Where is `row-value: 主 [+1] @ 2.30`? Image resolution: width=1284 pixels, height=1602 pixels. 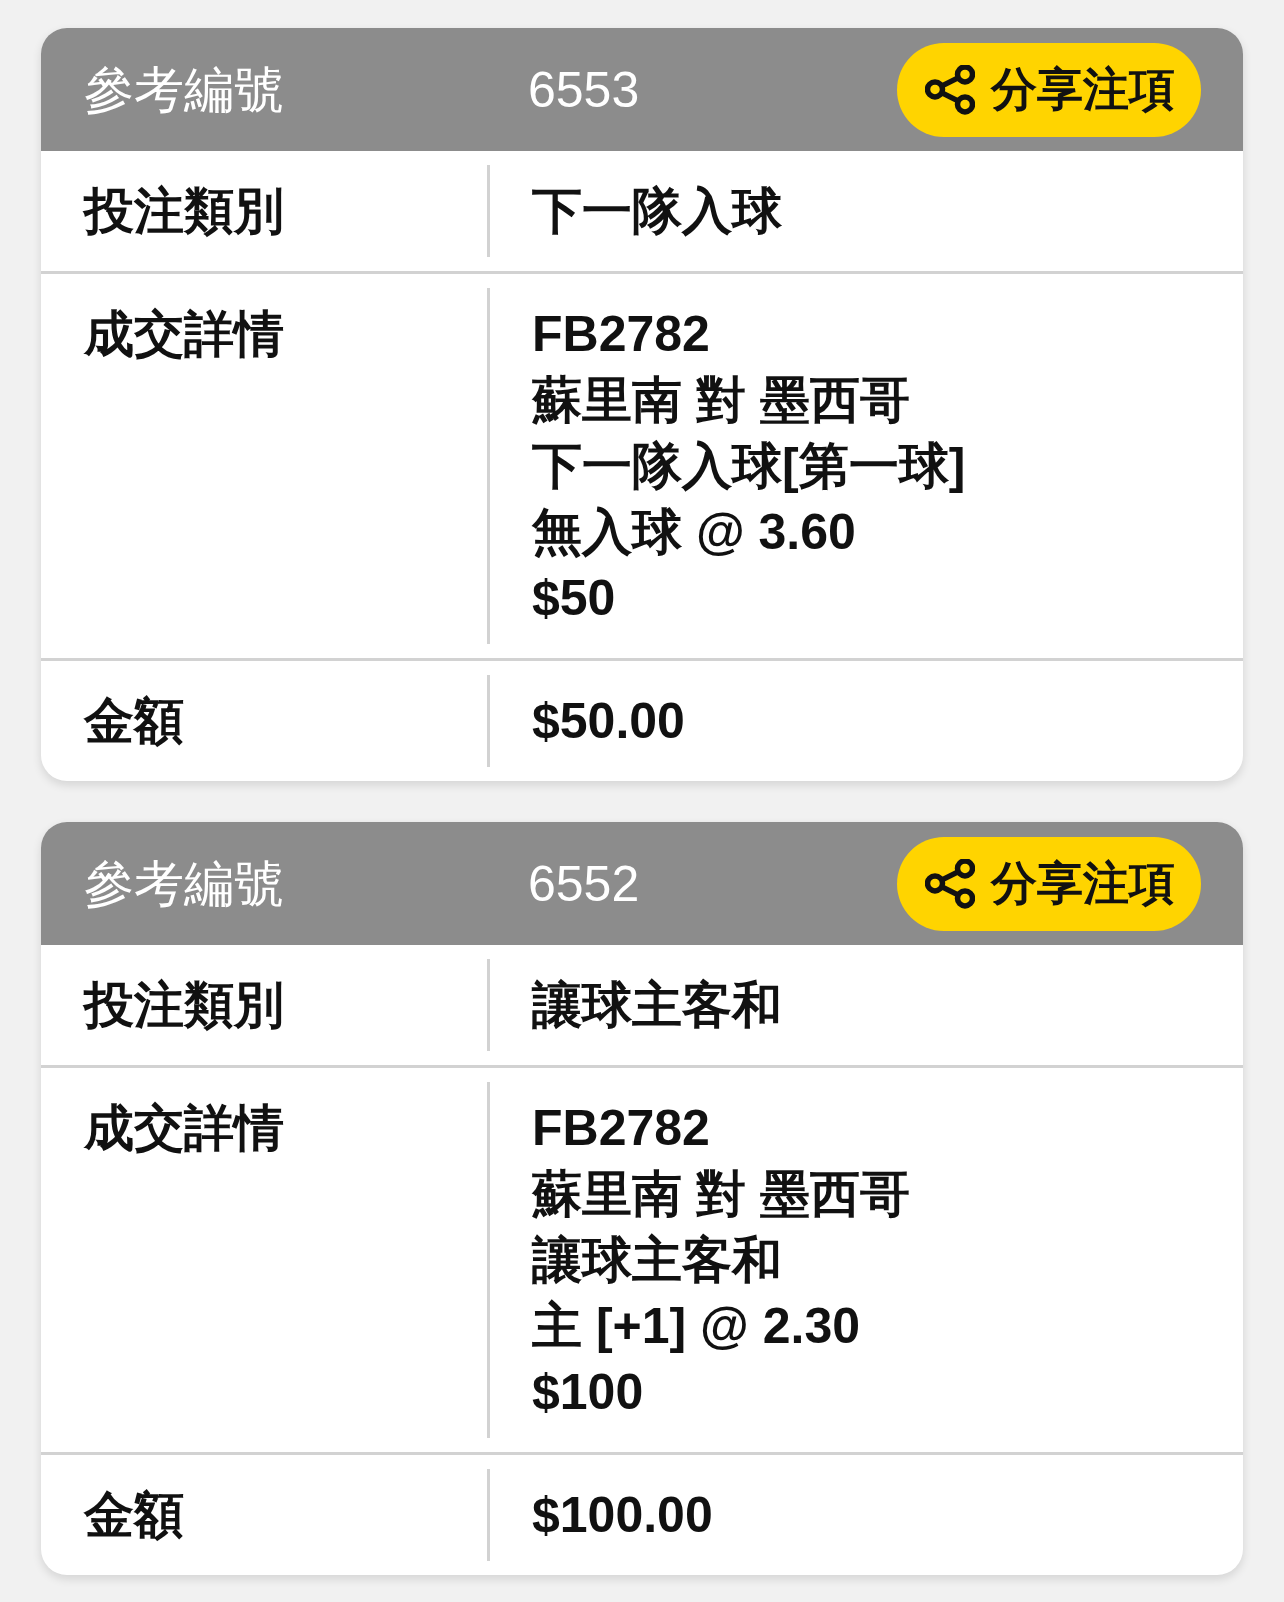
row-value: 主 [+1] @ 2.30 is located at coordinates (696, 1326).